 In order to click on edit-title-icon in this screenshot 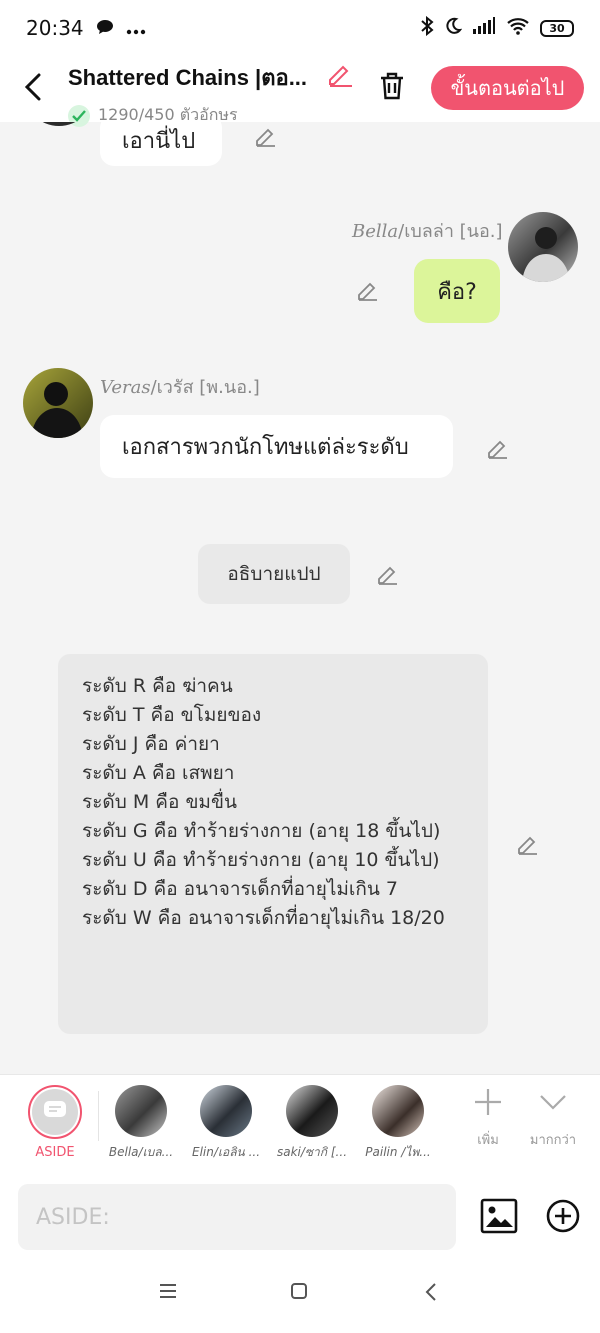, I will do `click(340, 76)`.